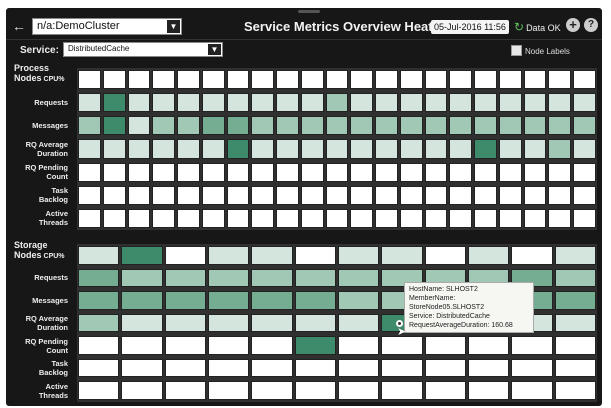 The image size is (611, 408). I want to click on back-arrow-icon: ←, so click(19, 26).